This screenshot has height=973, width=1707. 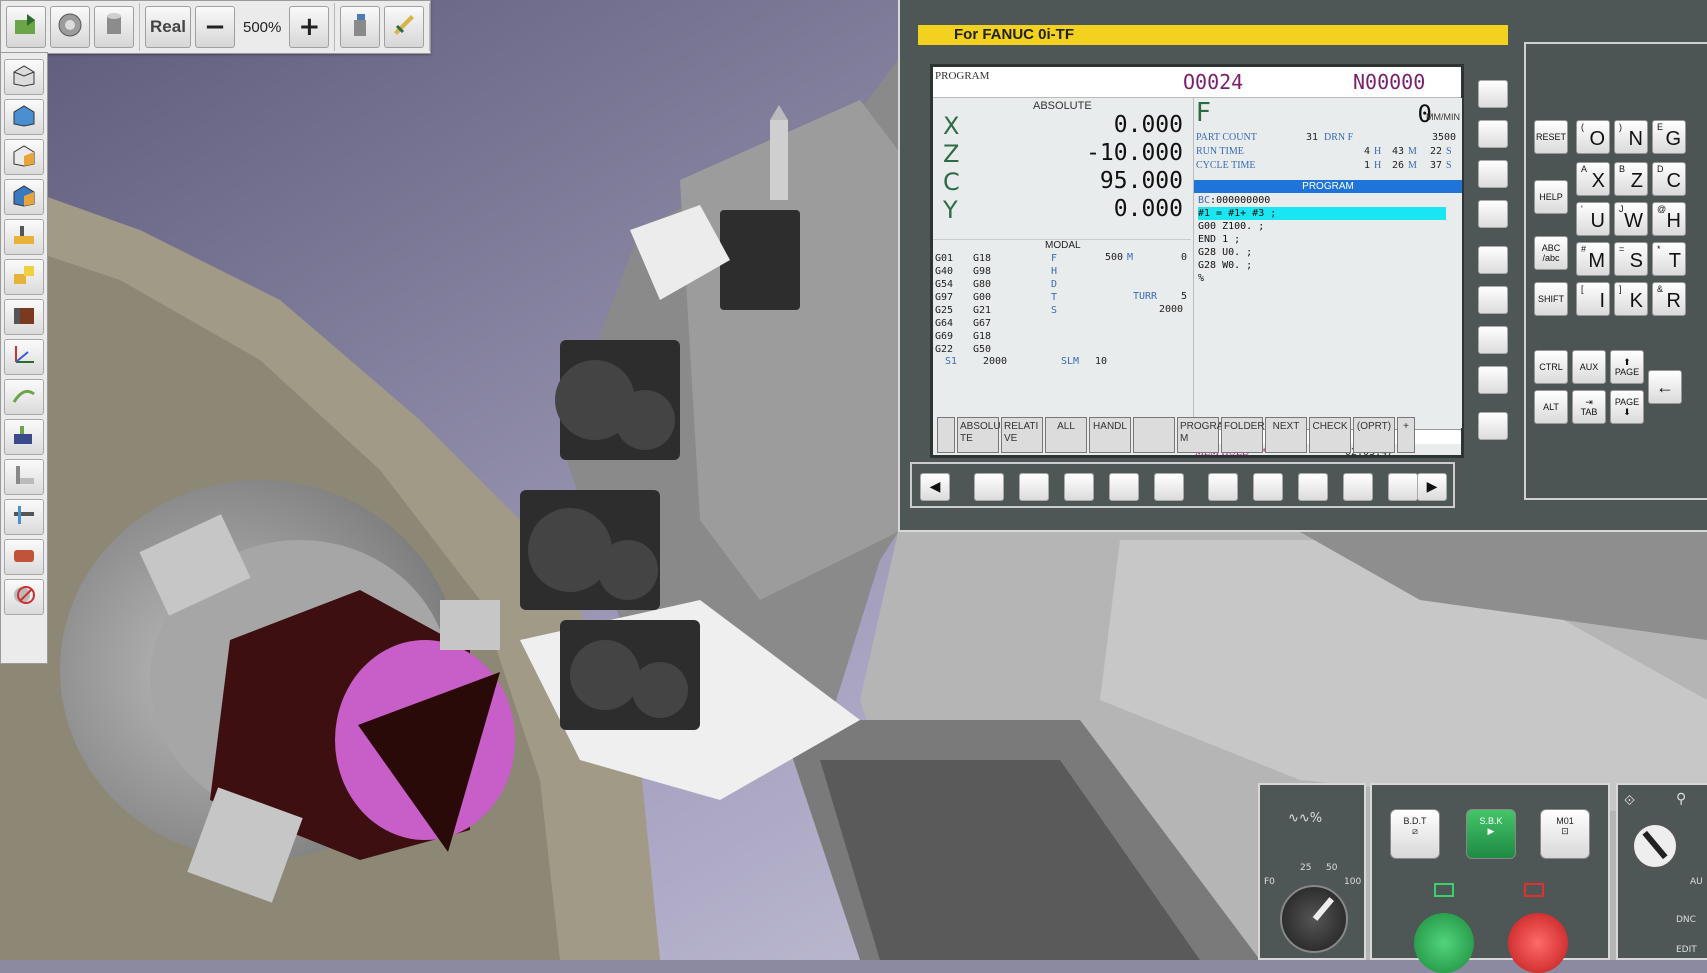 I want to click on softkey-operation: (OPRT), so click(x=1374, y=435).